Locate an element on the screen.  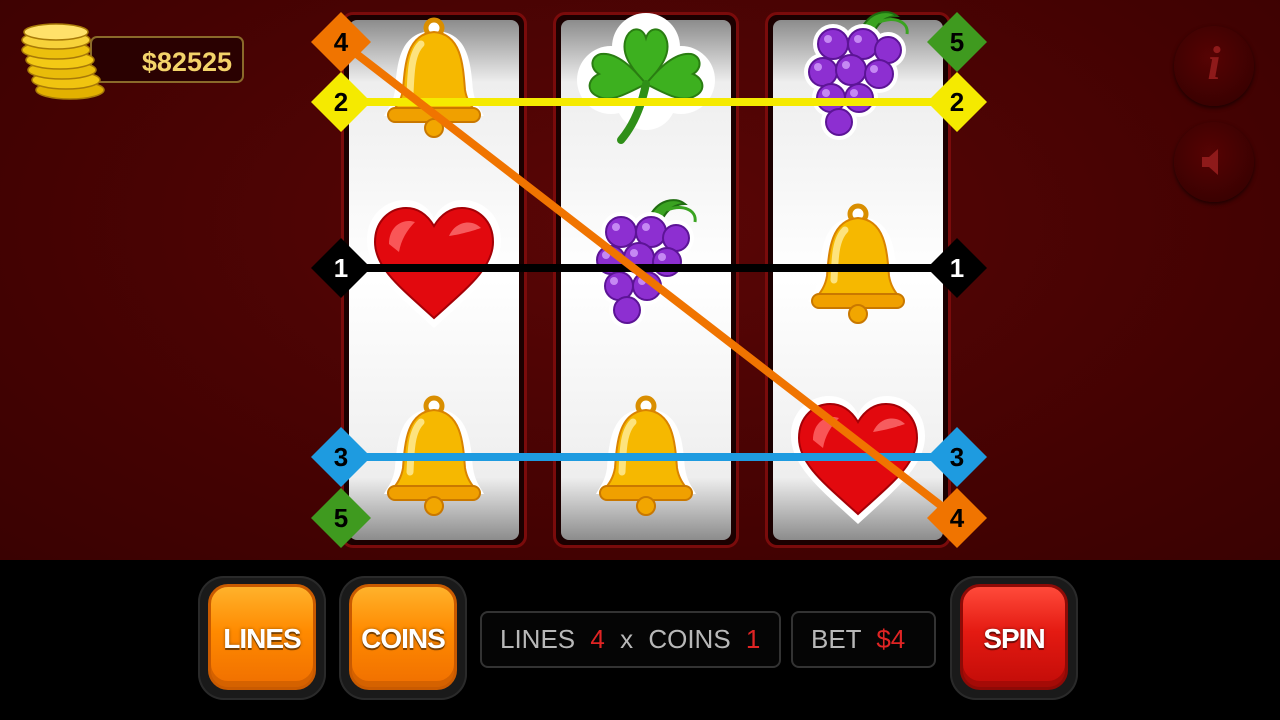
lines-coins-display: LINES 4 x COINS 1 is located at coordinates (630, 639).